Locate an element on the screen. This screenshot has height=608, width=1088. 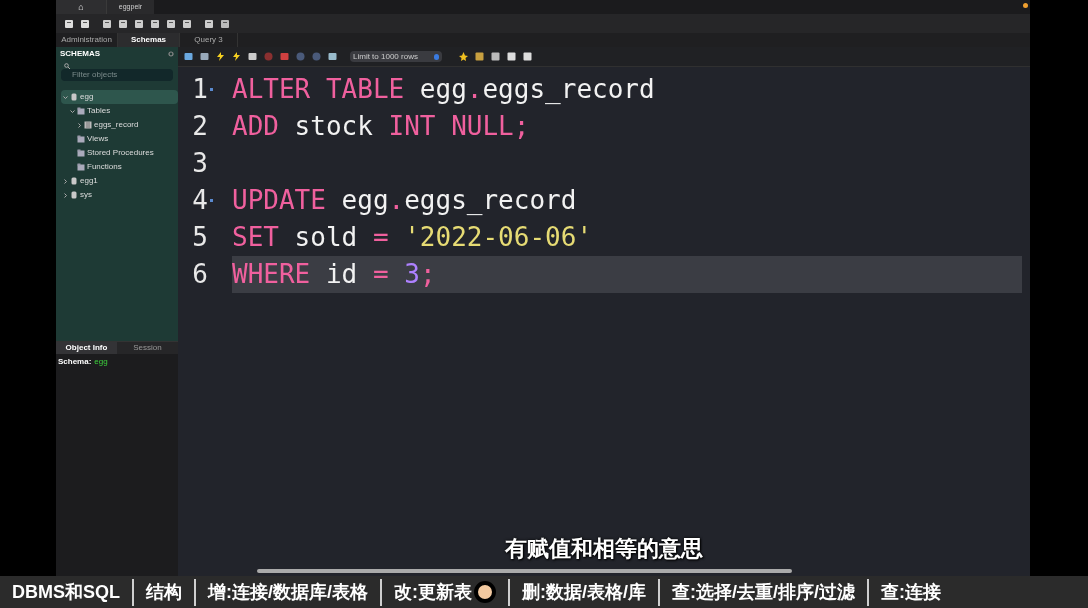
playhead-icon is located at coordinates (485, 592).